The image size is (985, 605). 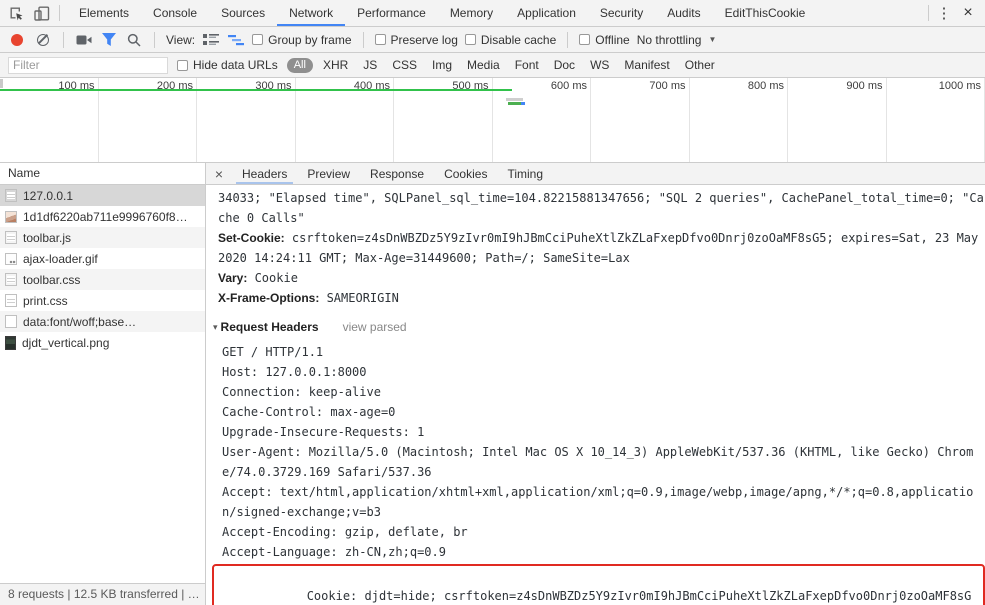 What do you see at coordinates (514, 103) in the screenshot?
I see `overview-request-bar` at bounding box center [514, 103].